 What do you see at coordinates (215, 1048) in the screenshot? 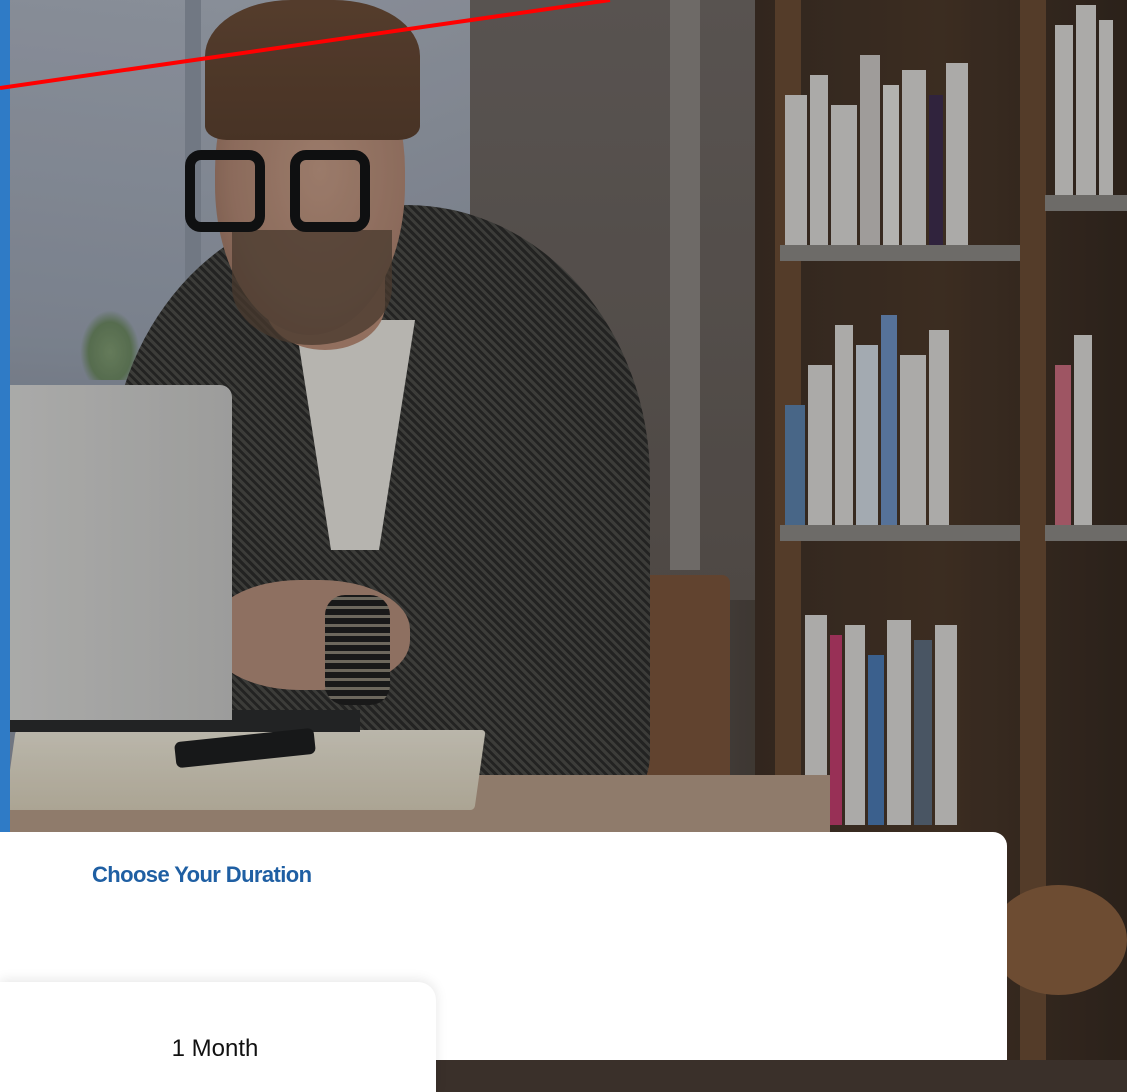
I see `duration-option-label: 1 Month` at bounding box center [215, 1048].